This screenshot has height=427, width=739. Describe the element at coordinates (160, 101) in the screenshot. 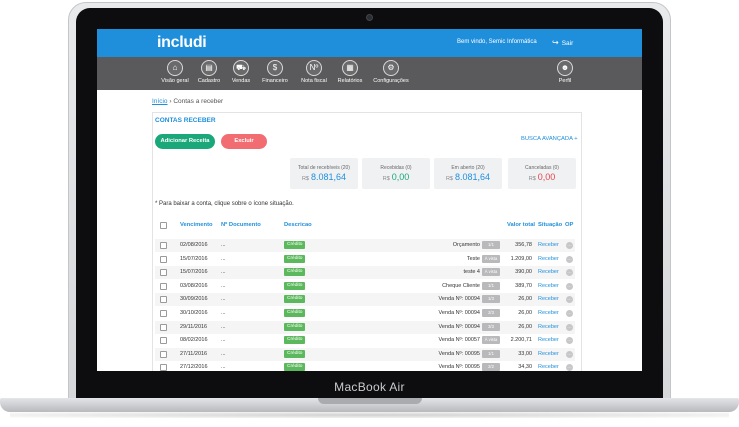

I see `breadcrumb-home: Início` at that location.